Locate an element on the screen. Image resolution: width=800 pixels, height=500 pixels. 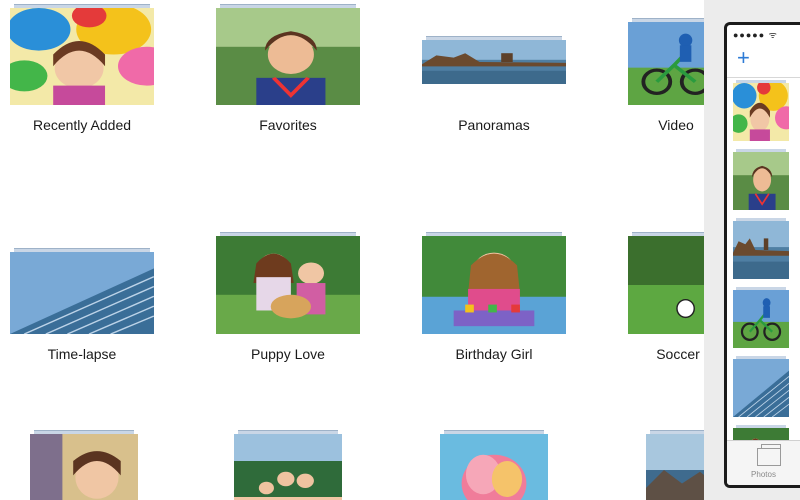
add-album-button: + is located at coordinates (743, 58).